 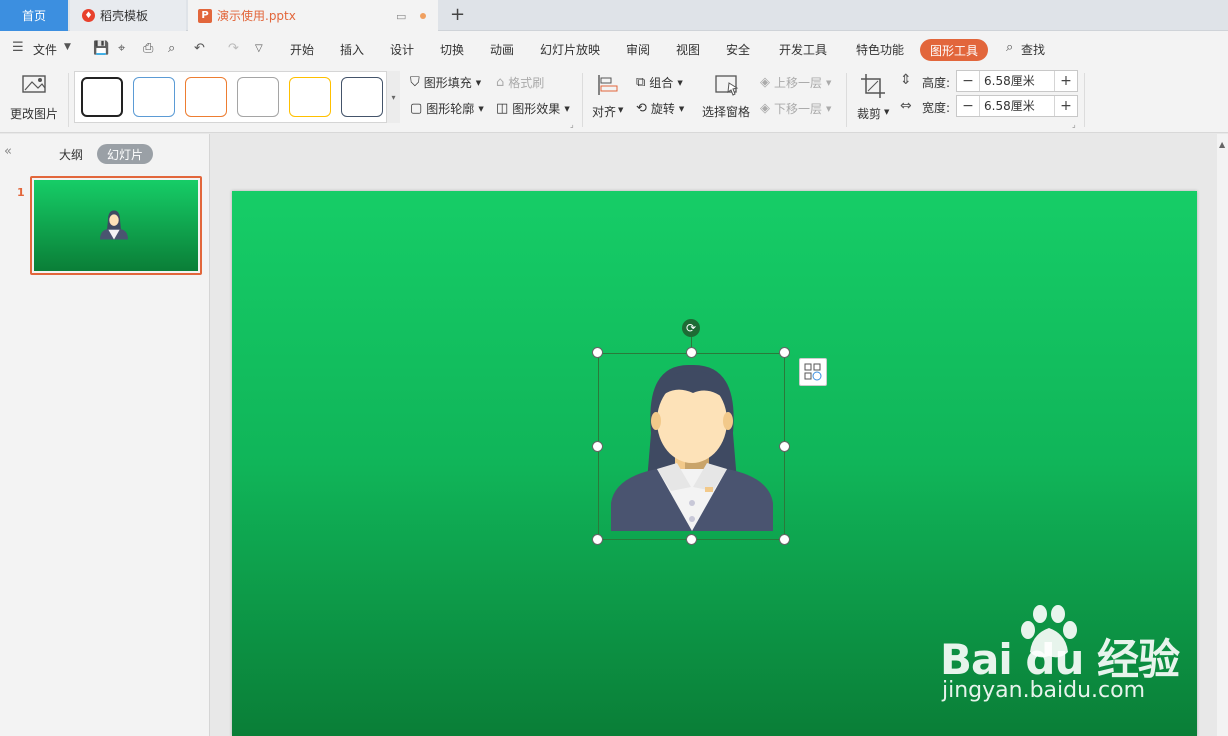 What do you see at coordinates (608, 99) in the screenshot?
I see `align-button: 对齐 ▼` at bounding box center [608, 99].